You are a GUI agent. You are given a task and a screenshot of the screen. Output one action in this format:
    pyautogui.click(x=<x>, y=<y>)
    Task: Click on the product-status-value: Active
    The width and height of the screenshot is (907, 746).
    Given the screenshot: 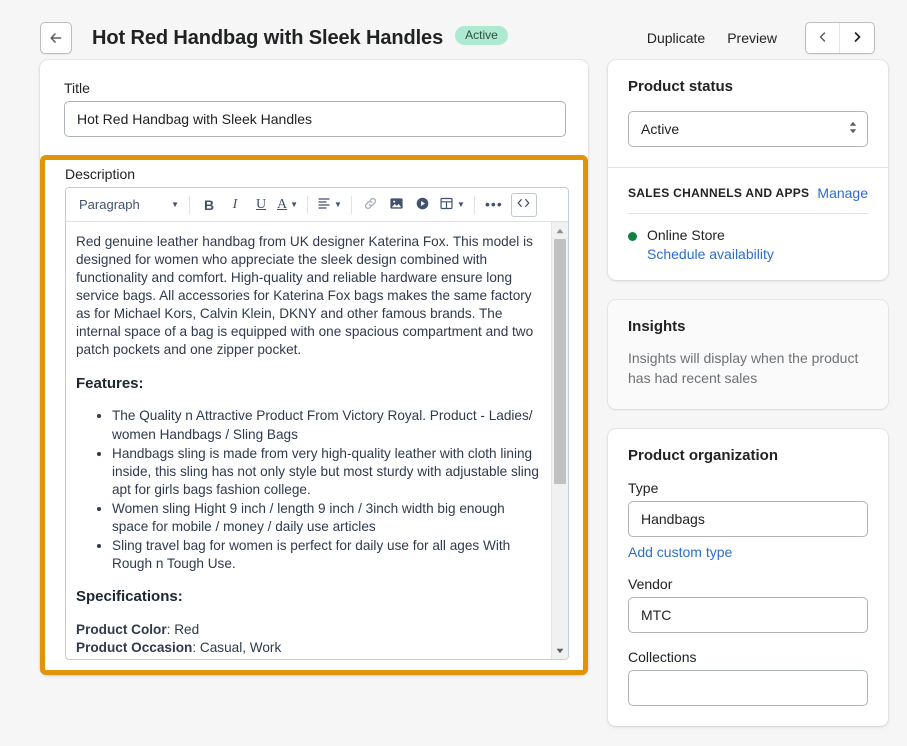 What is the action you would take?
    pyautogui.click(x=660, y=129)
    